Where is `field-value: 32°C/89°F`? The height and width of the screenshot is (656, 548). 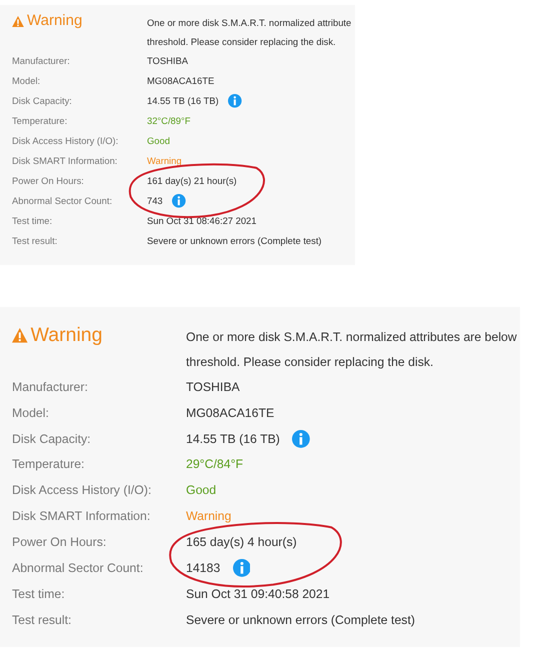
field-value: 32°C/89°F is located at coordinates (168, 121).